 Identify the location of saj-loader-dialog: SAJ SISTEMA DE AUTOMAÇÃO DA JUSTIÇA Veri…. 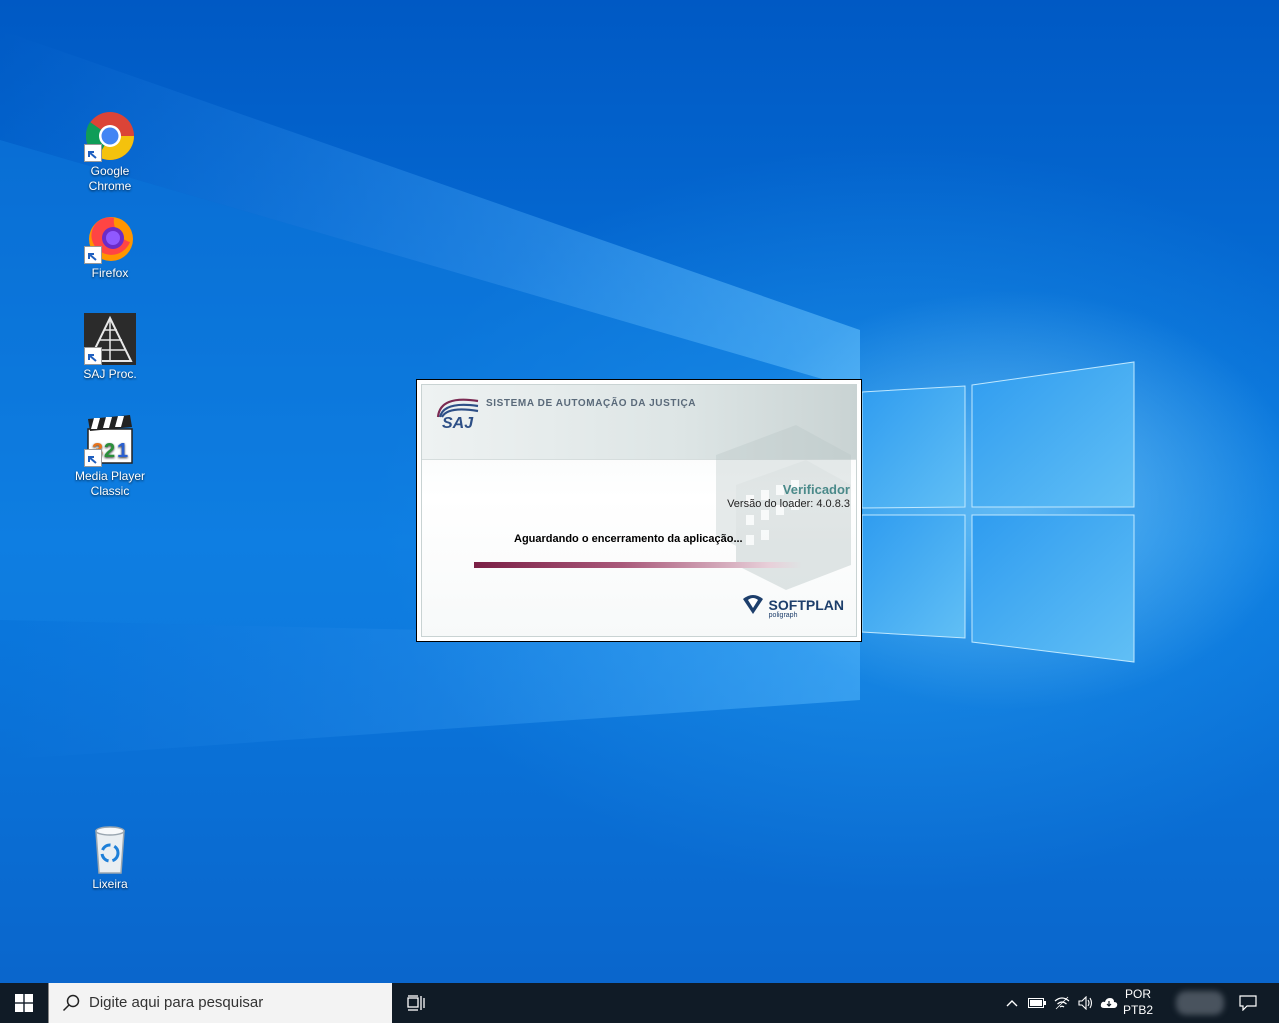
(639, 510).